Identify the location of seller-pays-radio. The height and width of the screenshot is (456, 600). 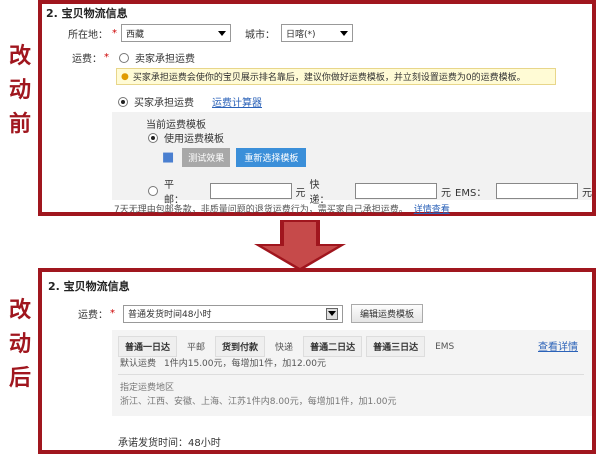
(124, 57).